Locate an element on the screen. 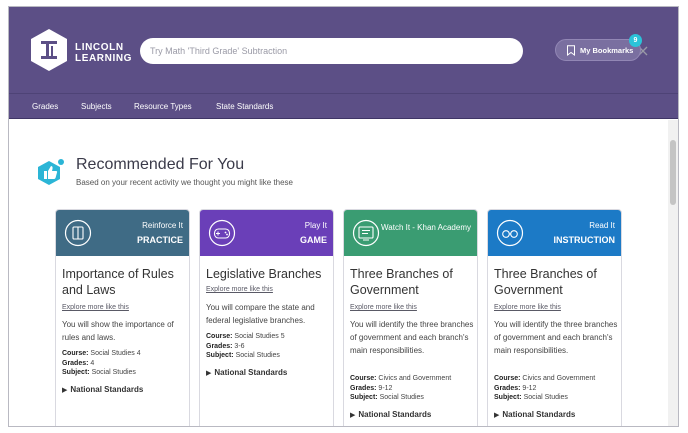 This screenshot has width=688, height=433. nav-item-grades: Grades is located at coordinates (45, 106).